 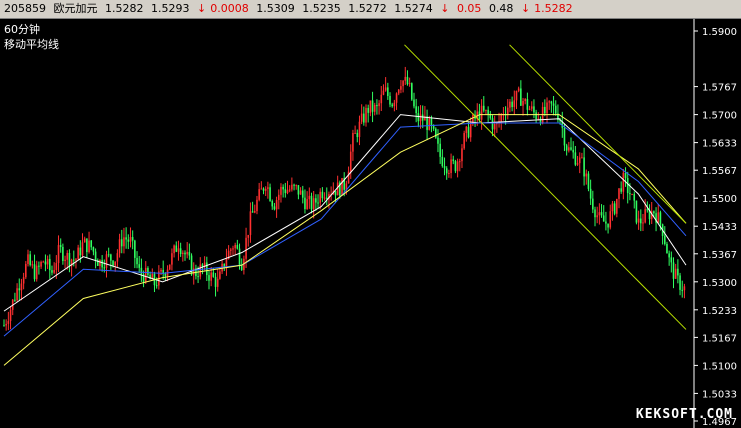 I want to click on price-4: 1.5274, so click(x=413, y=8).